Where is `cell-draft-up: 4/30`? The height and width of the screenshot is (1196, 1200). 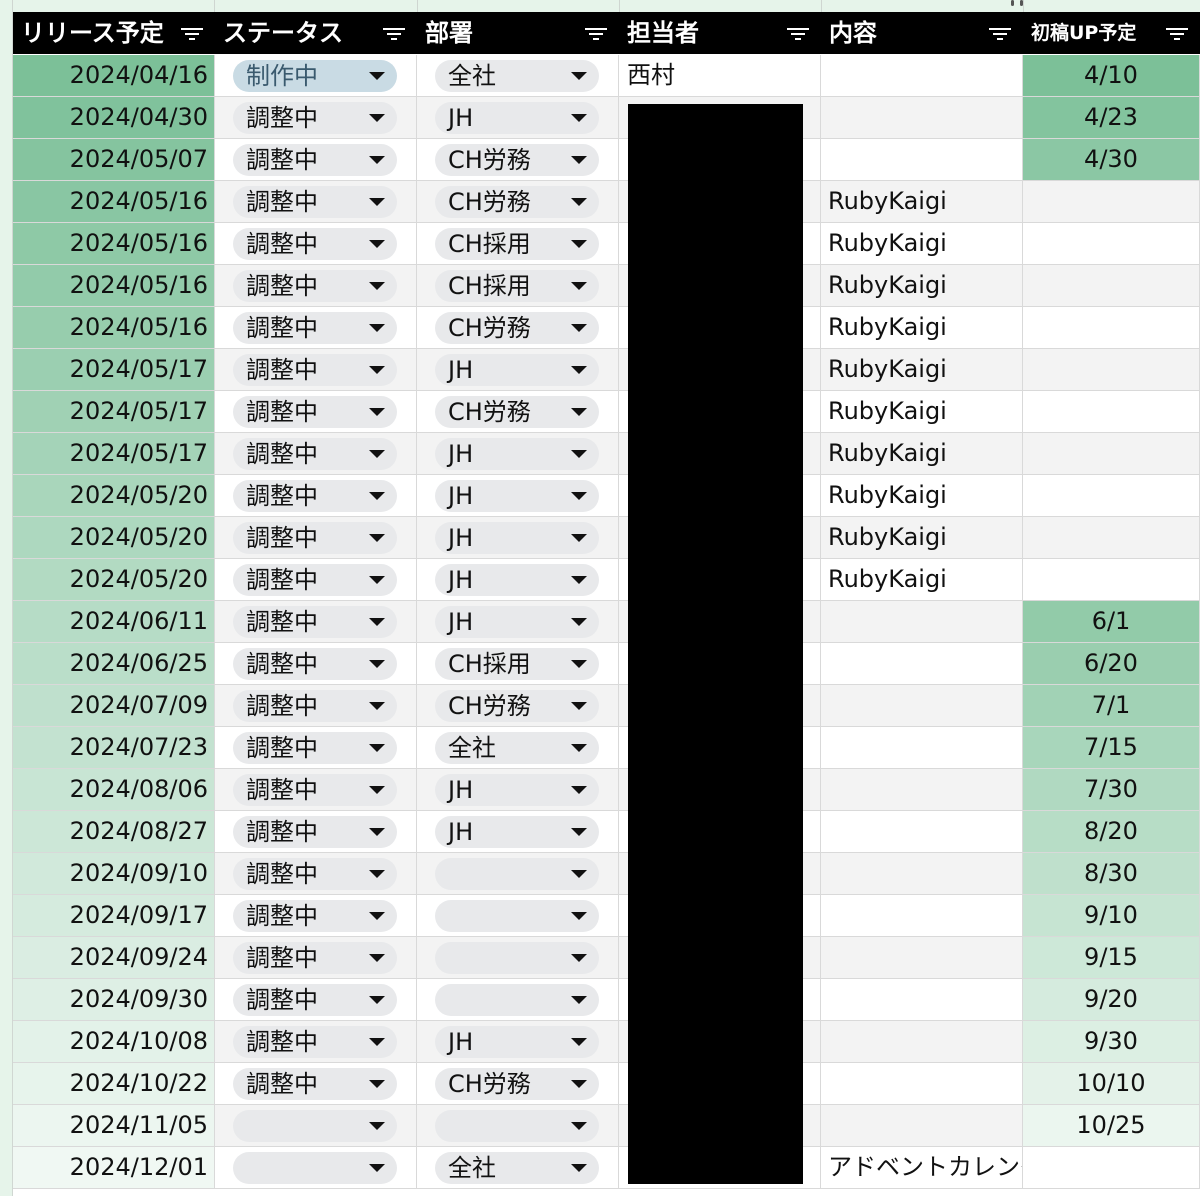
cell-draft-up: 4/30 is located at coordinates (1111, 160).